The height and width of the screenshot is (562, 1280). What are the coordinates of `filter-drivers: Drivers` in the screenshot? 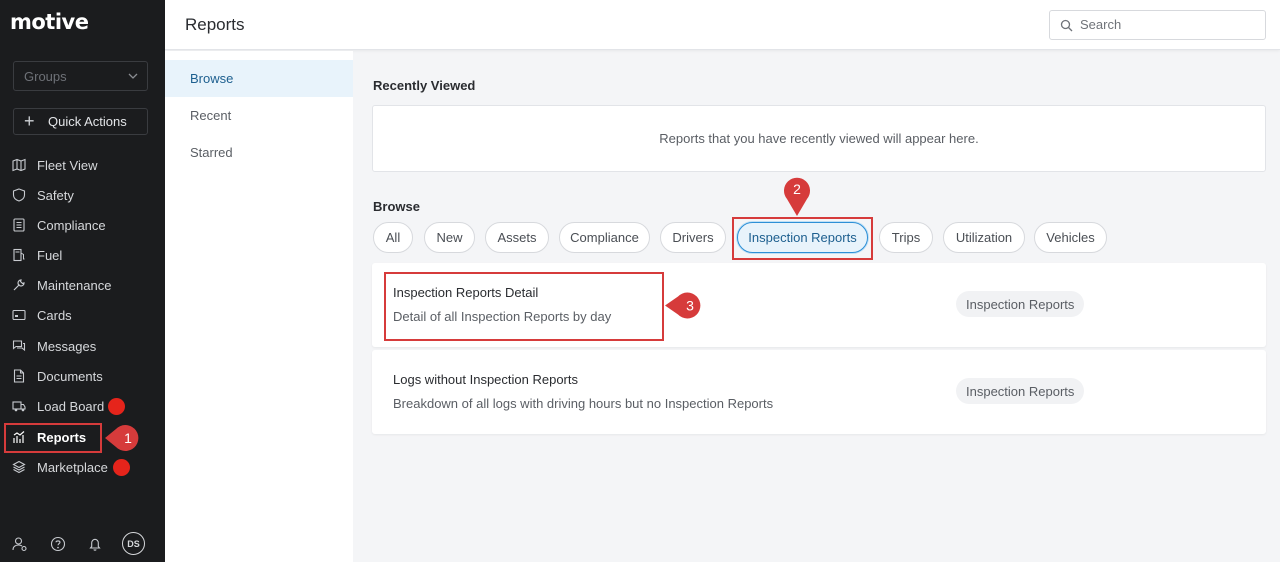 It's located at (693, 237).